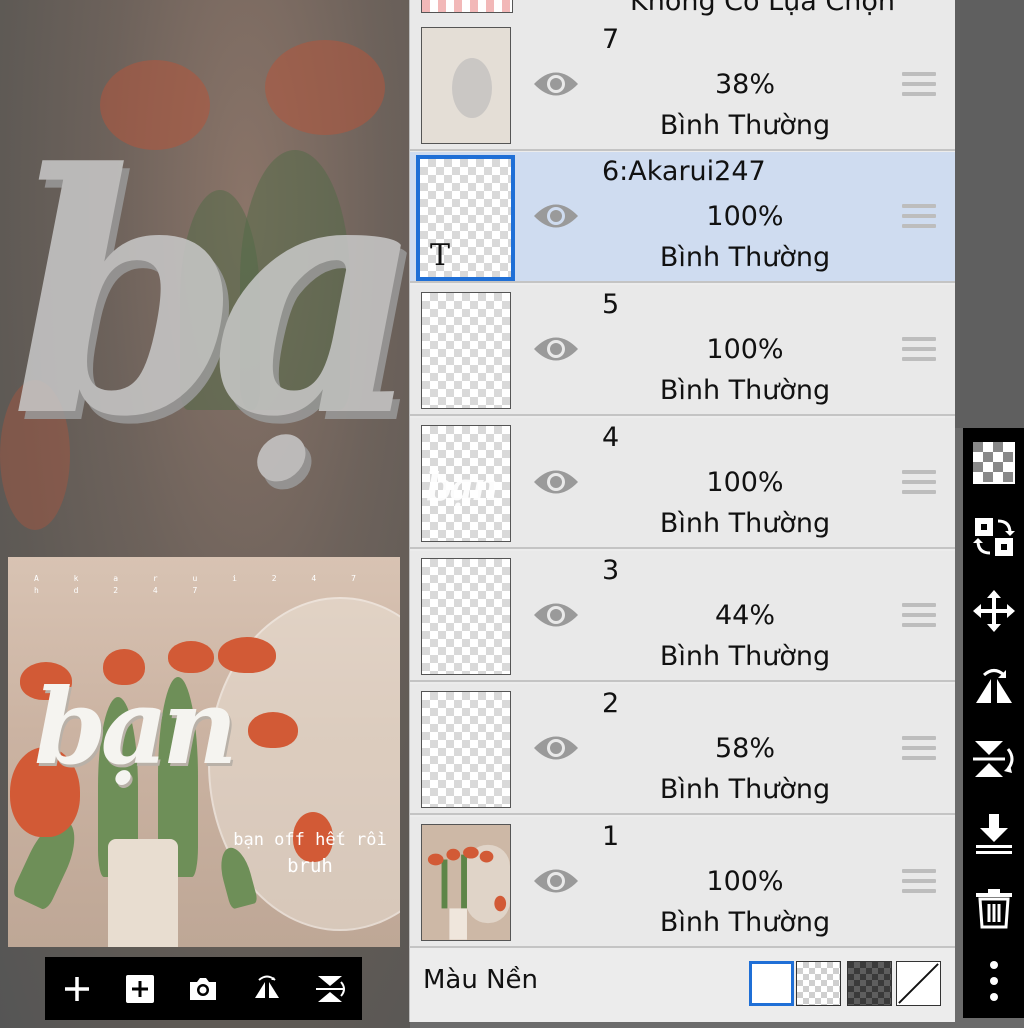 This screenshot has width=1024, height=1028. Describe the element at coordinates (611, 570) in the screenshot. I see `layer-name: 3` at that location.